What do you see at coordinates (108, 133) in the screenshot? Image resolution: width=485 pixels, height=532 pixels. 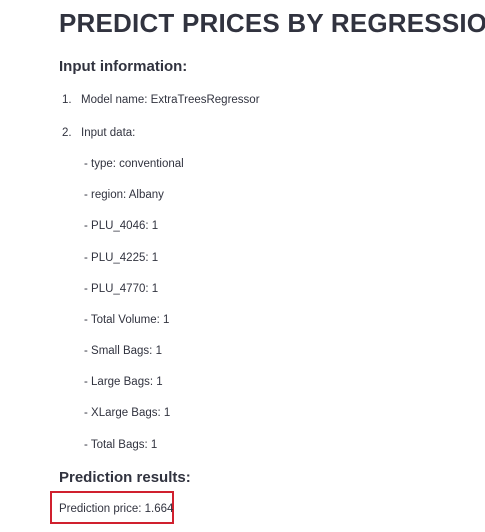 I see `input-data-label: Input data:` at bounding box center [108, 133].